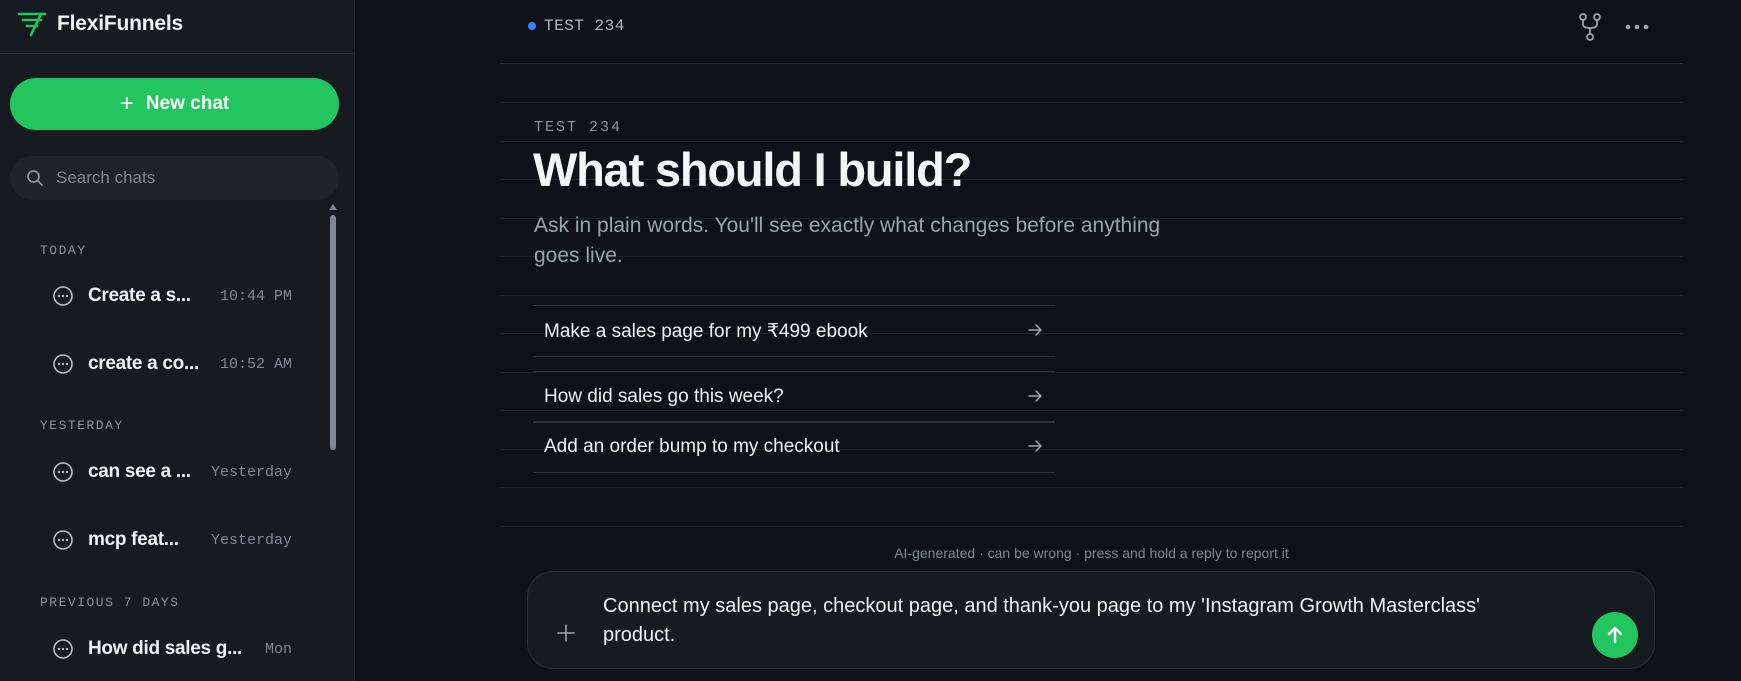 The width and height of the screenshot is (1741, 681). I want to click on section-label-today: TODAY, so click(63, 250).